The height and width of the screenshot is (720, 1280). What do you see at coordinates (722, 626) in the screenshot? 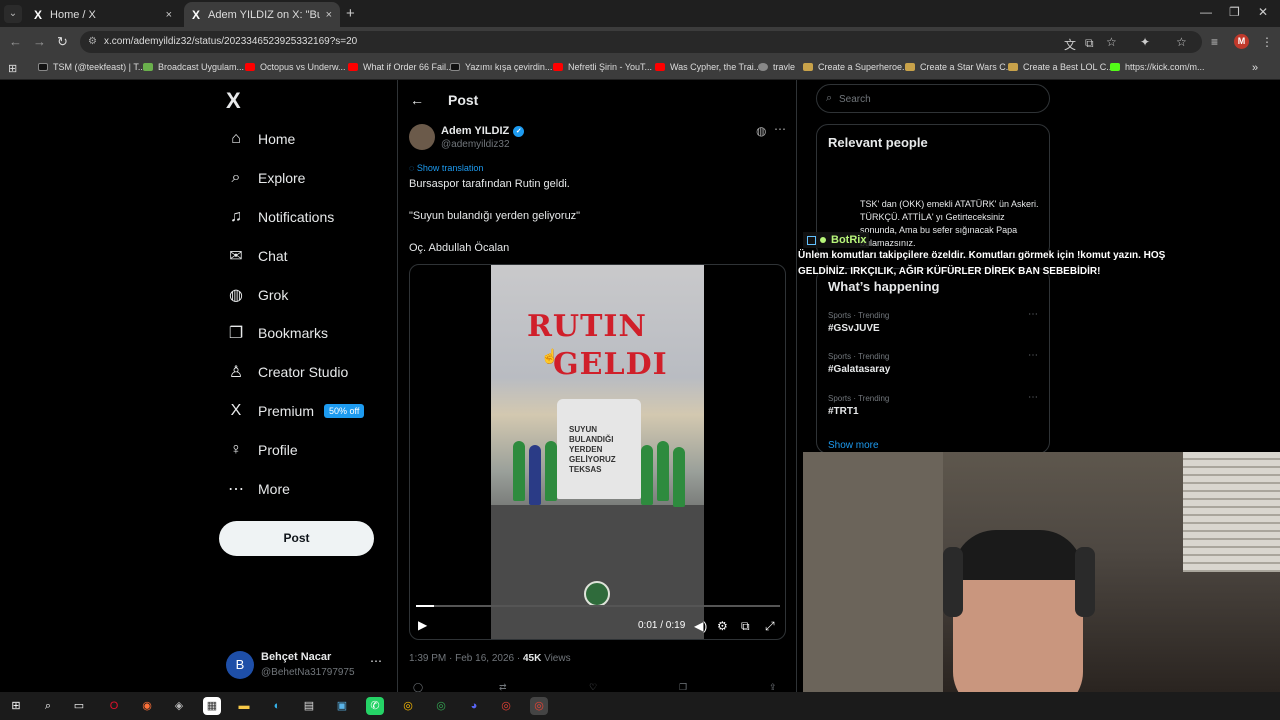
I see `settings-gear-icon: ⚙` at bounding box center [722, 626].